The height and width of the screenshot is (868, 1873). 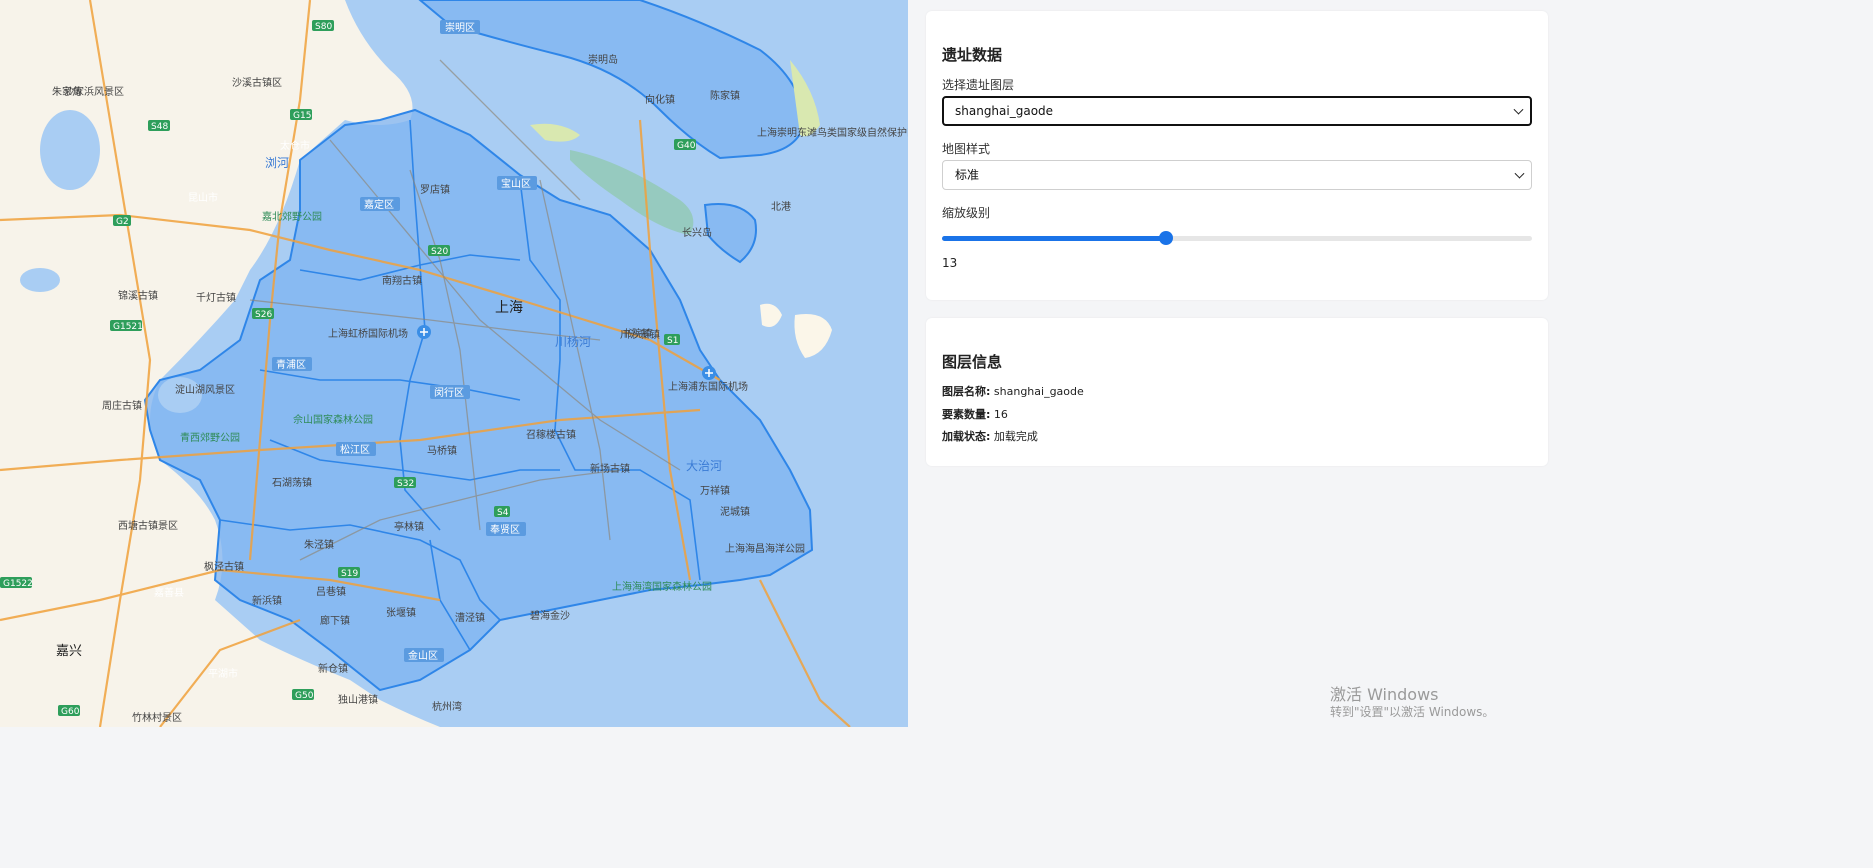 What do you see at coordinates (503, 513) in the screenshot?
I see `road-shield-s4: S4` at bounding box center [503, 513].